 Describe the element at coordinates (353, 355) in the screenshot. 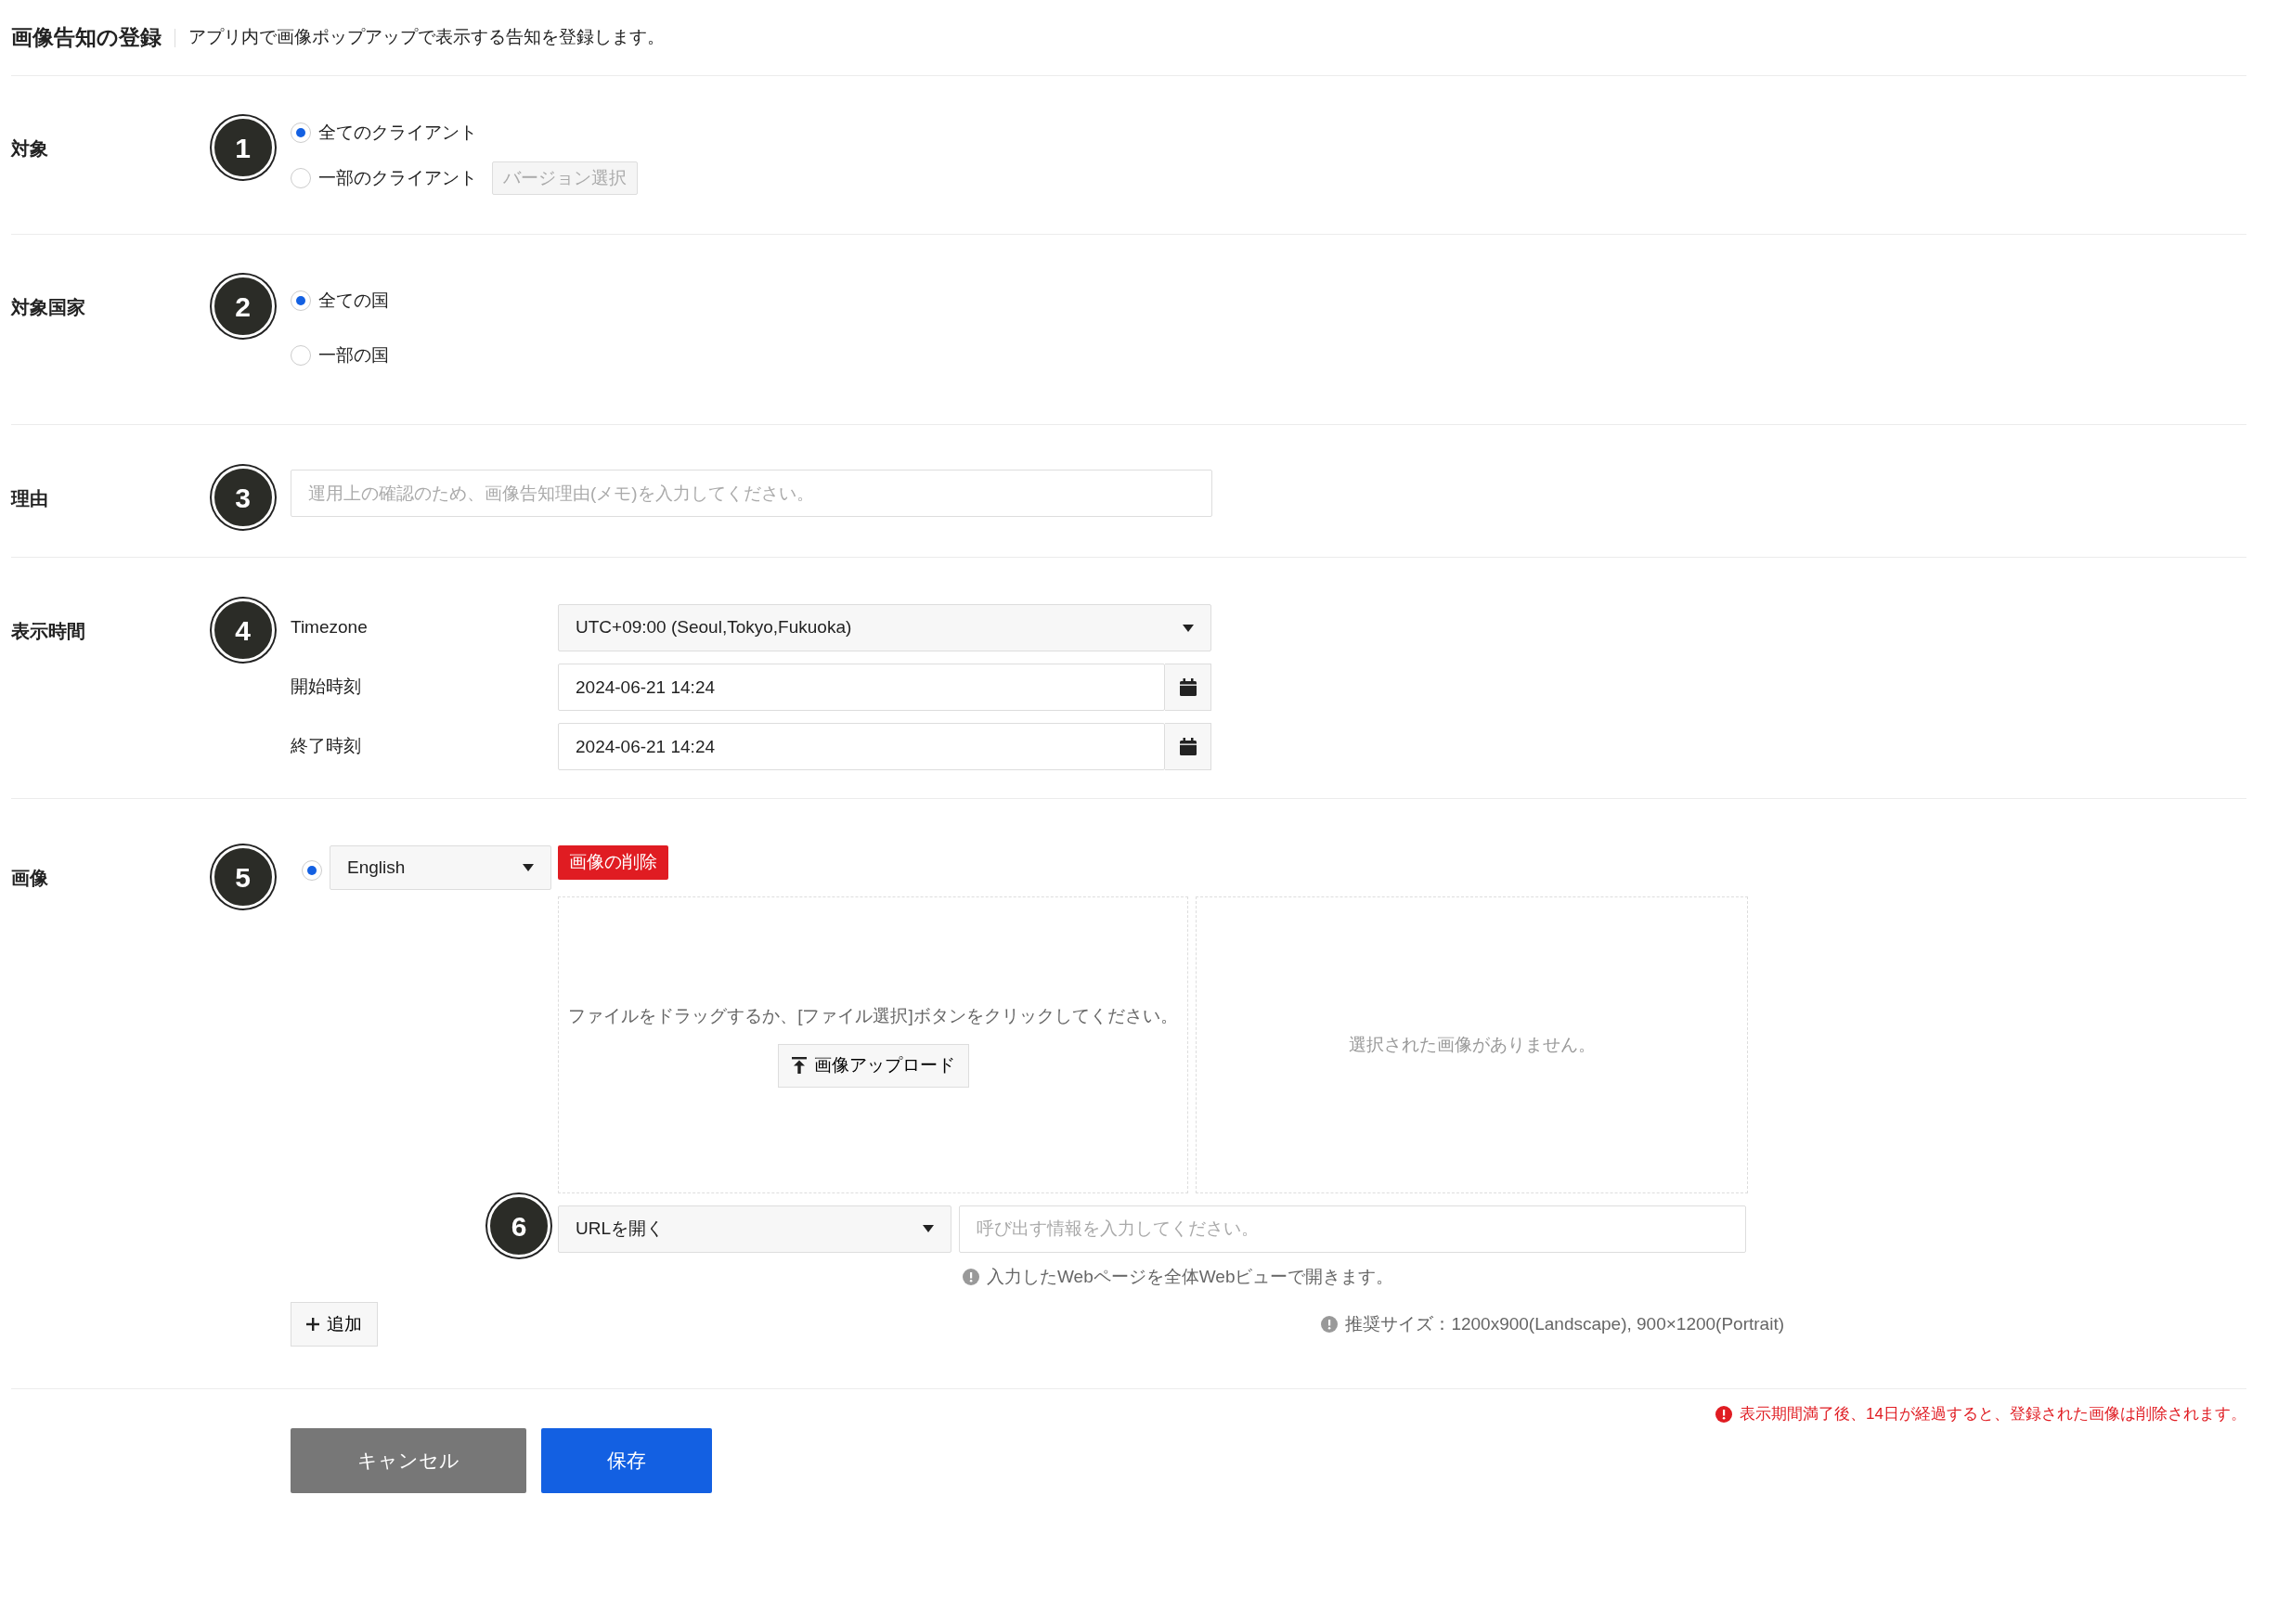

I see `radio-label: 一部の国` at that location.